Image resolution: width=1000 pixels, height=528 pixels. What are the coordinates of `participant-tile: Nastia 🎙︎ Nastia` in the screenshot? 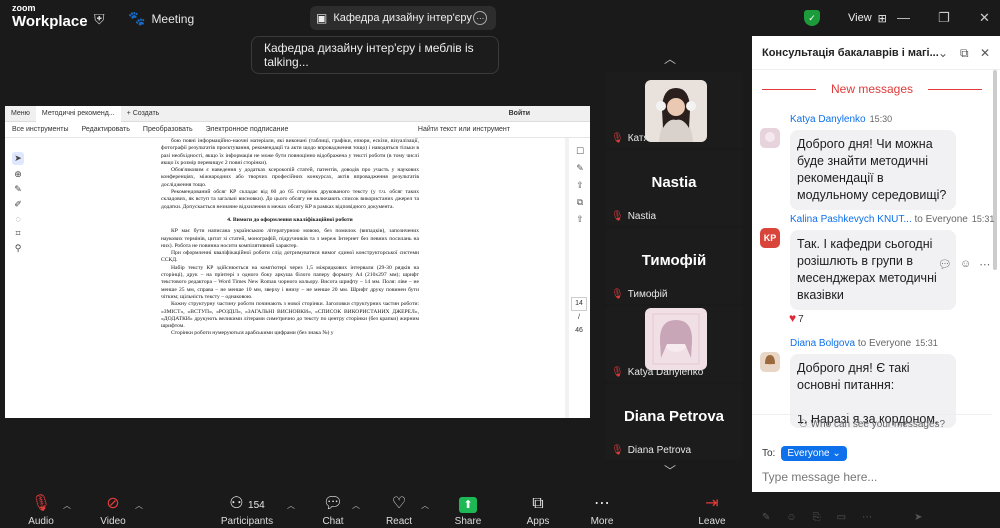 It's located at (674, 188).